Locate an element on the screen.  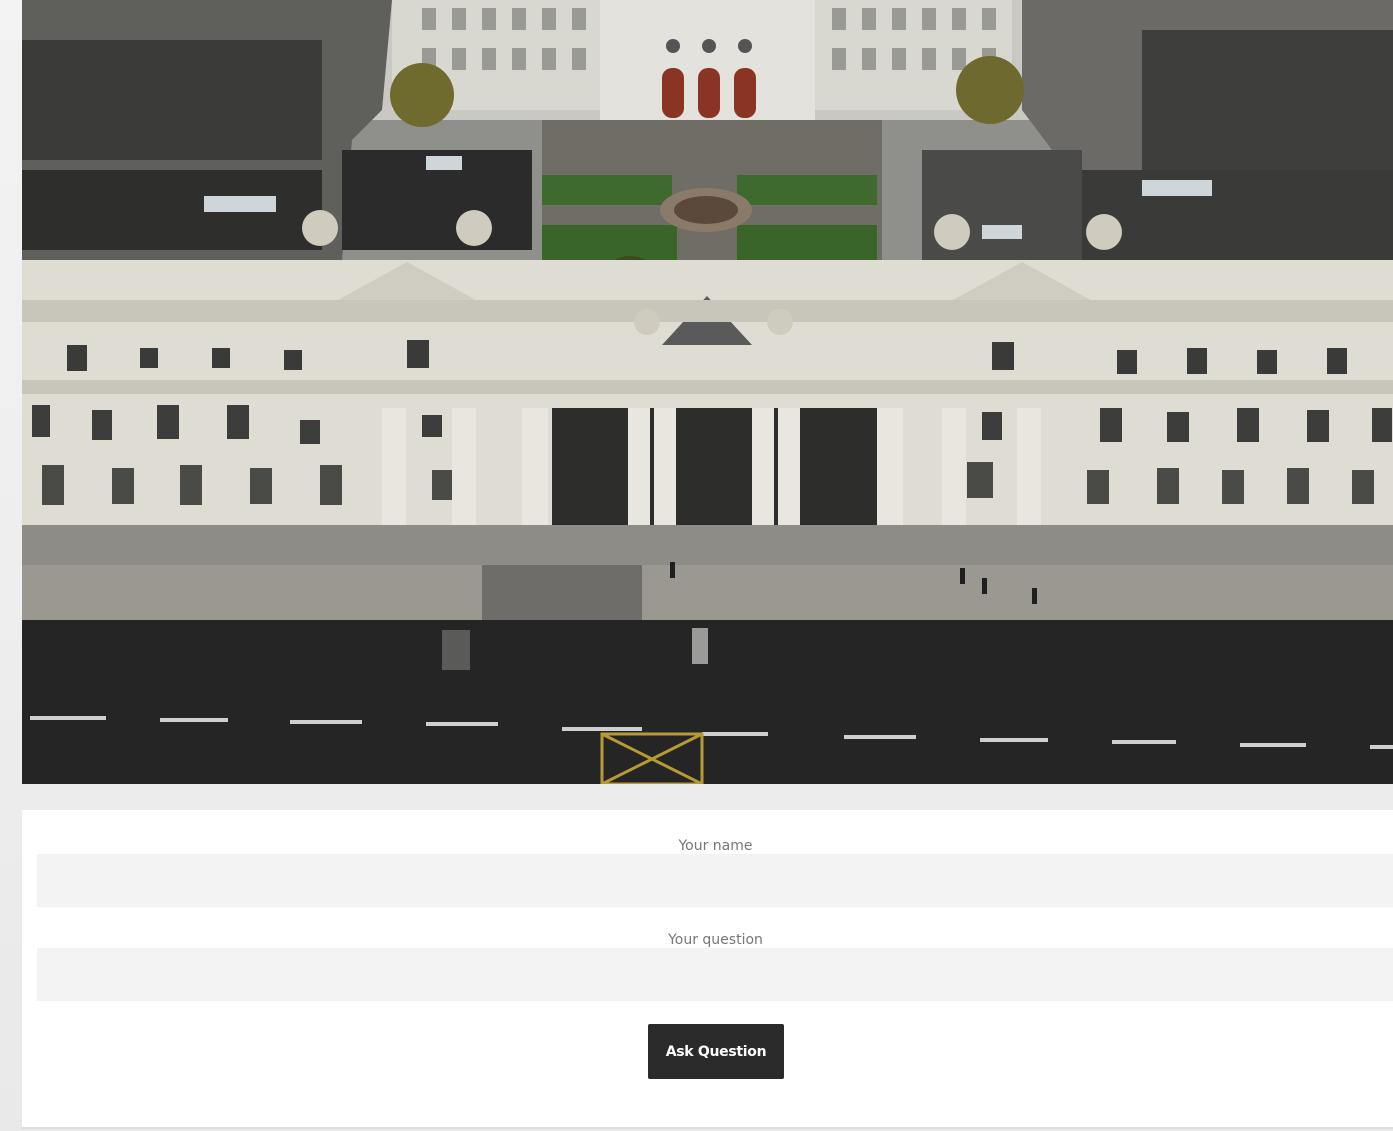
card-bottom-border is located at coordinates (707, 1128).